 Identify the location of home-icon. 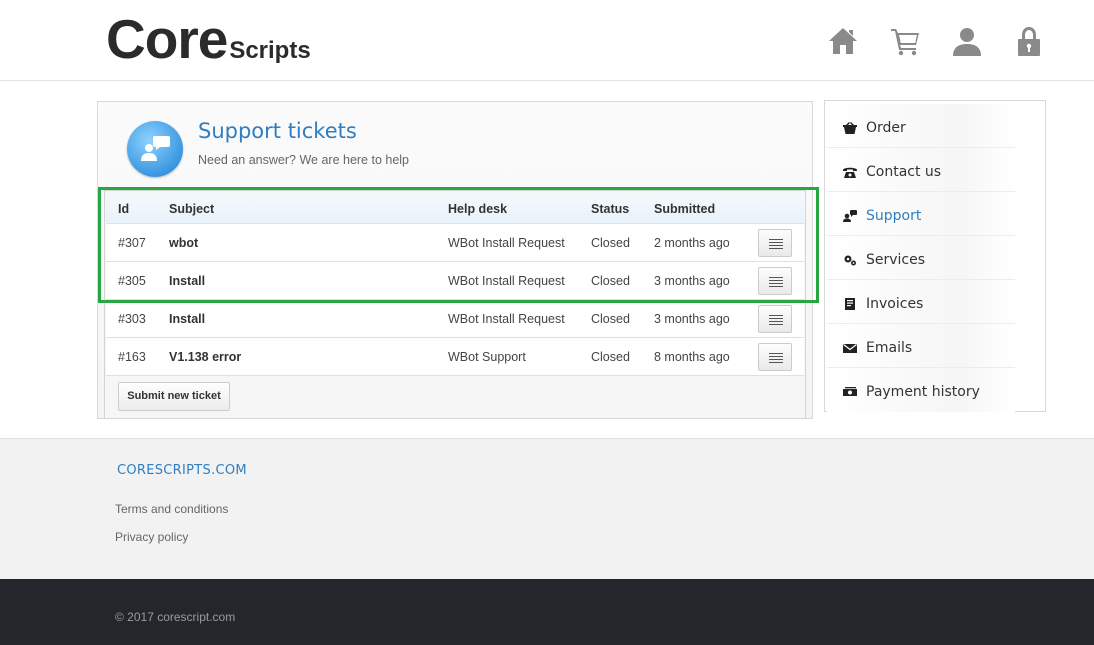
(843, 41).